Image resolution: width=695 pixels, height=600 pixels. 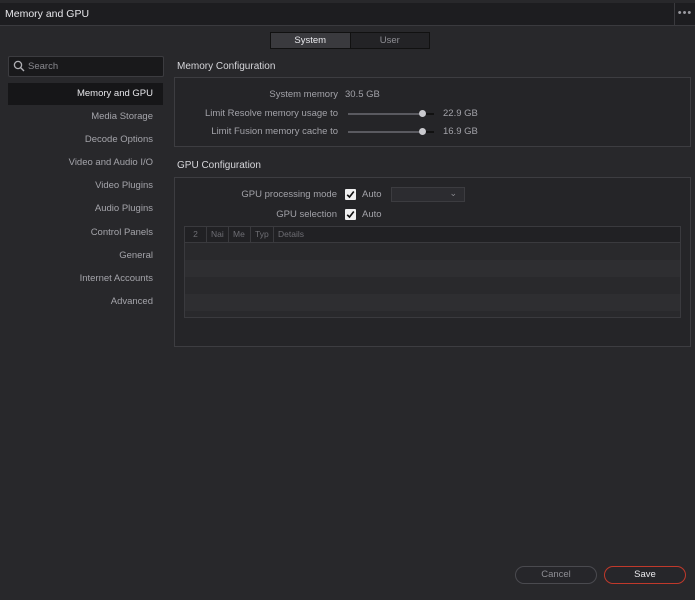 I want to click on gpu-table-header-type: Typ, so click(x=262, y=234).